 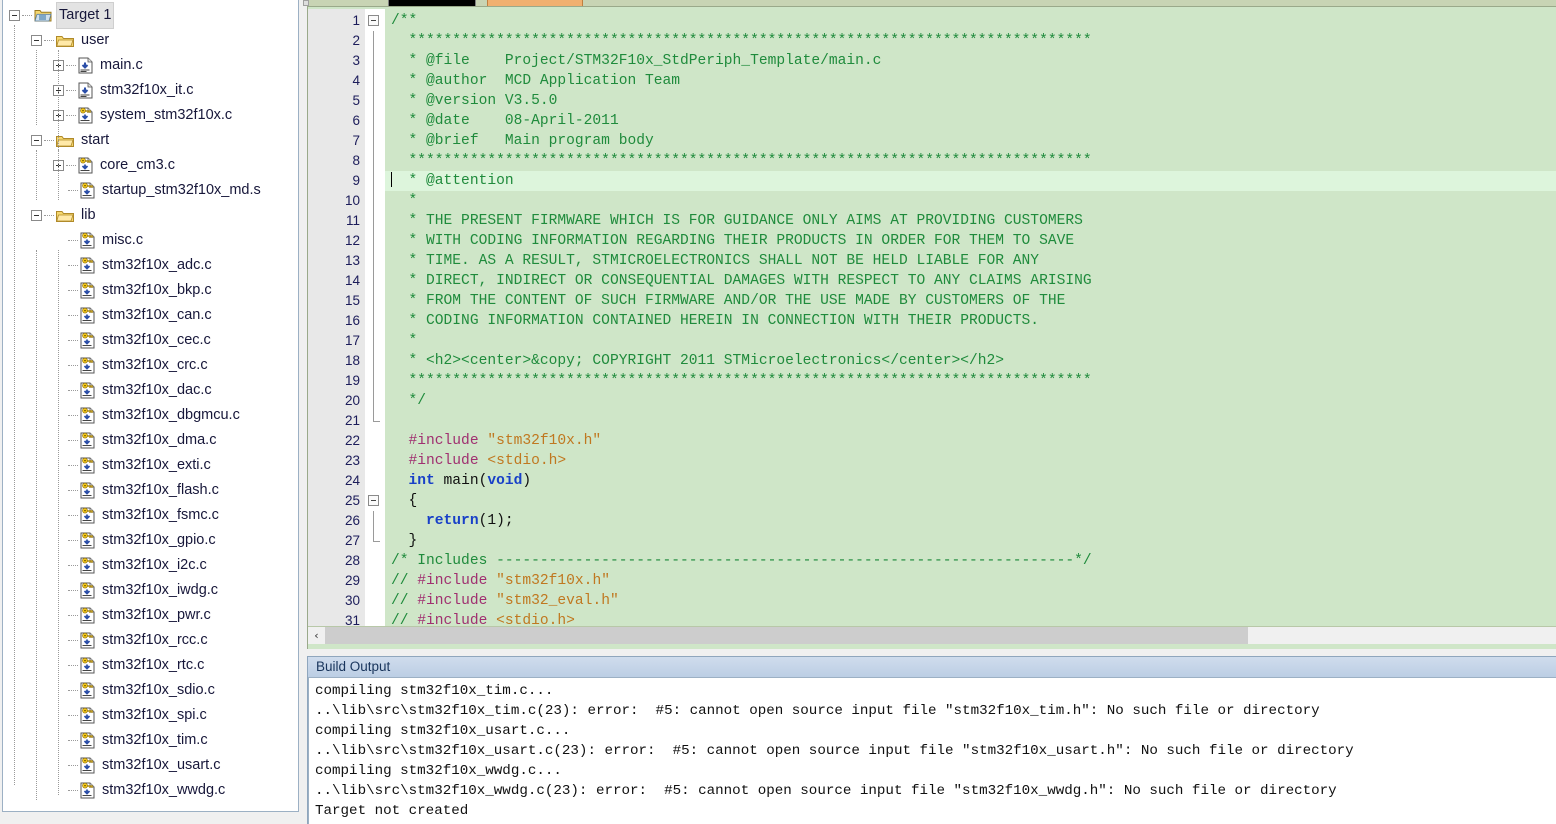 What do you see at coordinates (36, 215) in the screenshot?
I see `tree-expander-lib` at bounding box center [36, 215].